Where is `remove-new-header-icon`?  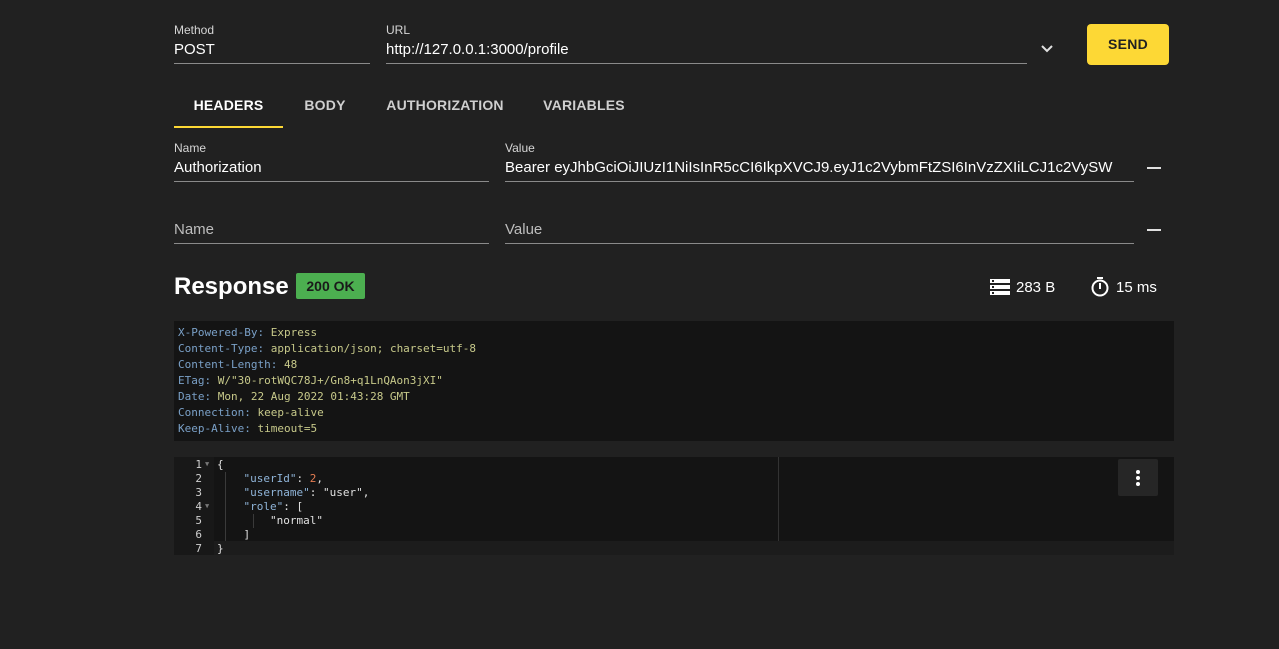
remove-new-header-icon is located at coordinates (1154, 230).